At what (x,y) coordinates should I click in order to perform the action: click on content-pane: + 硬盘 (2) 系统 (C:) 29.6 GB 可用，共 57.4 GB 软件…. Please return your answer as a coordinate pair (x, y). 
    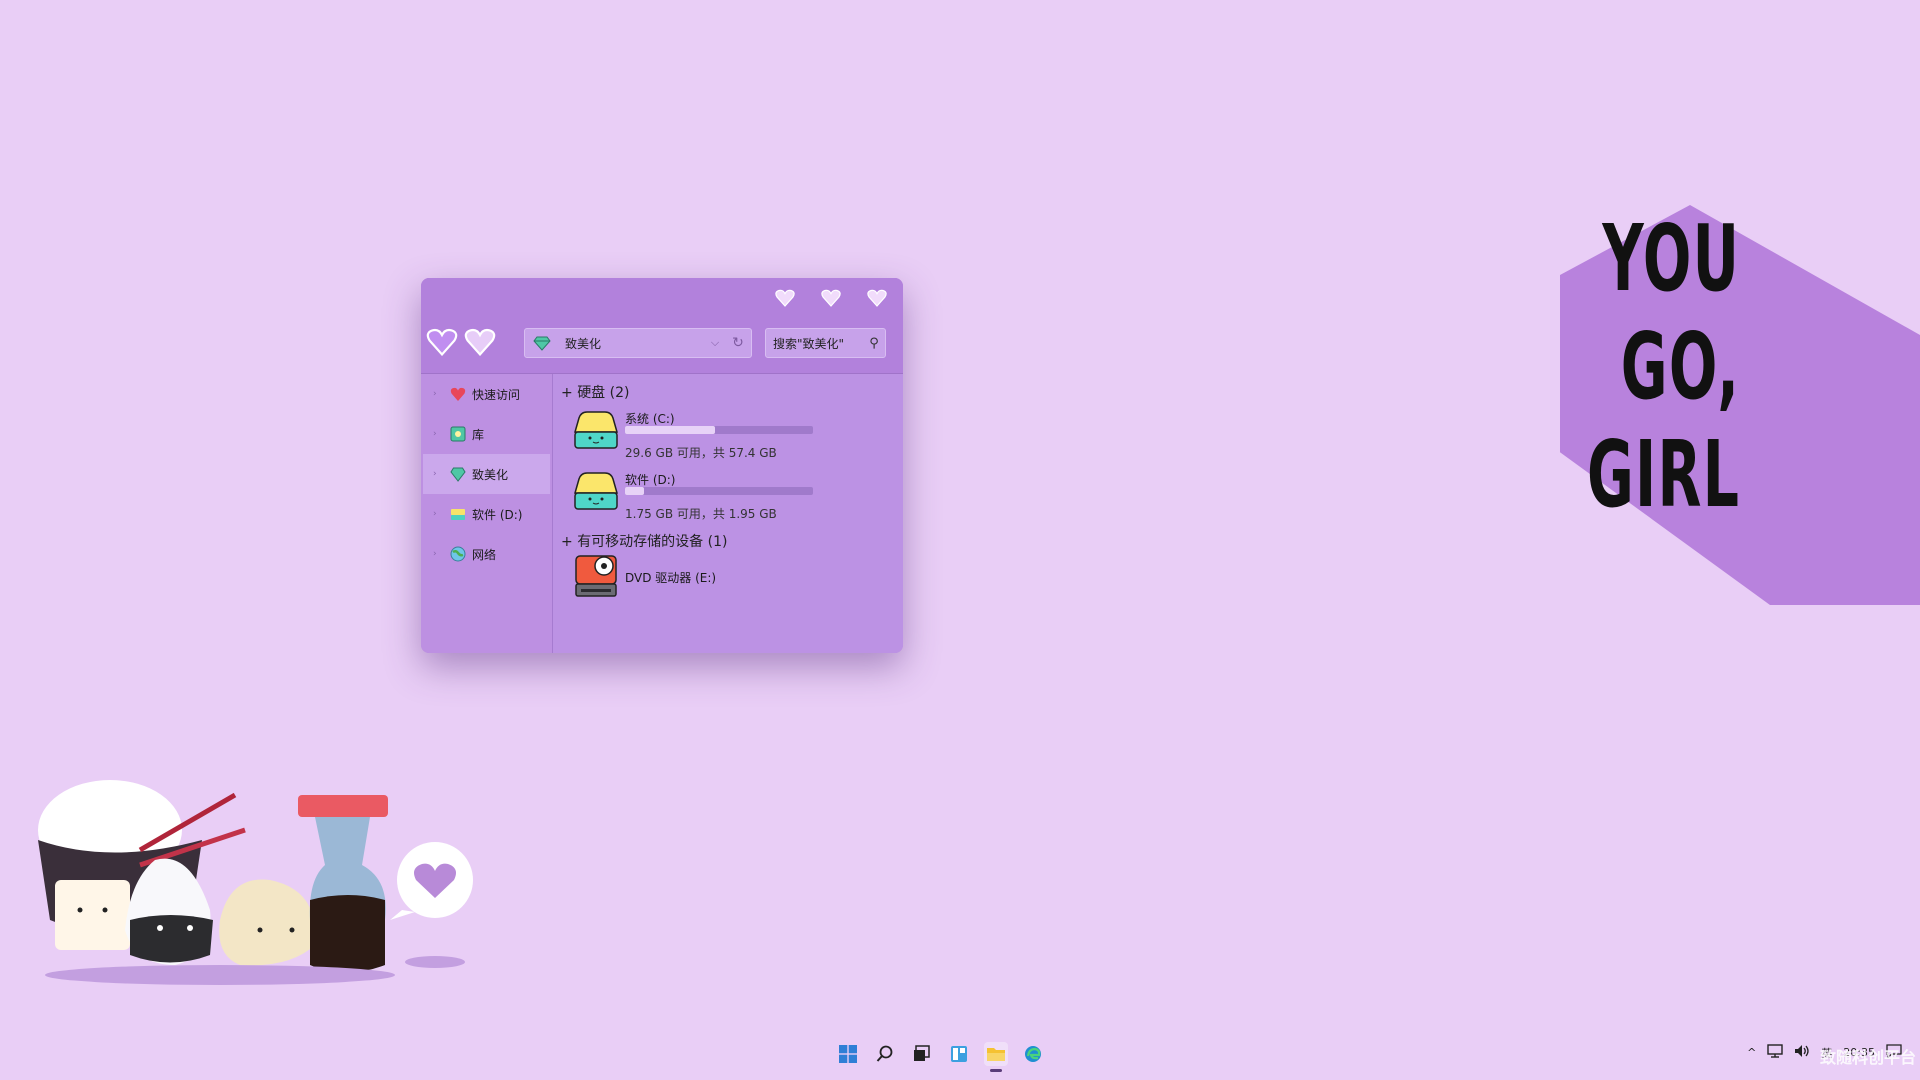
    Looking at the image, I should click on (728, 513).